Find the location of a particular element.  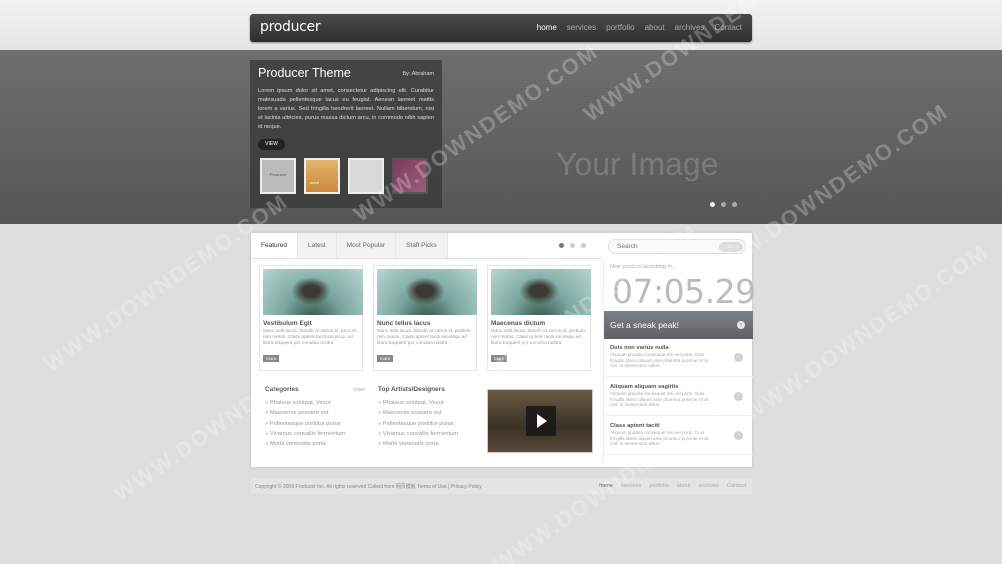

nav-home: home is located at coordinates (547, 27).